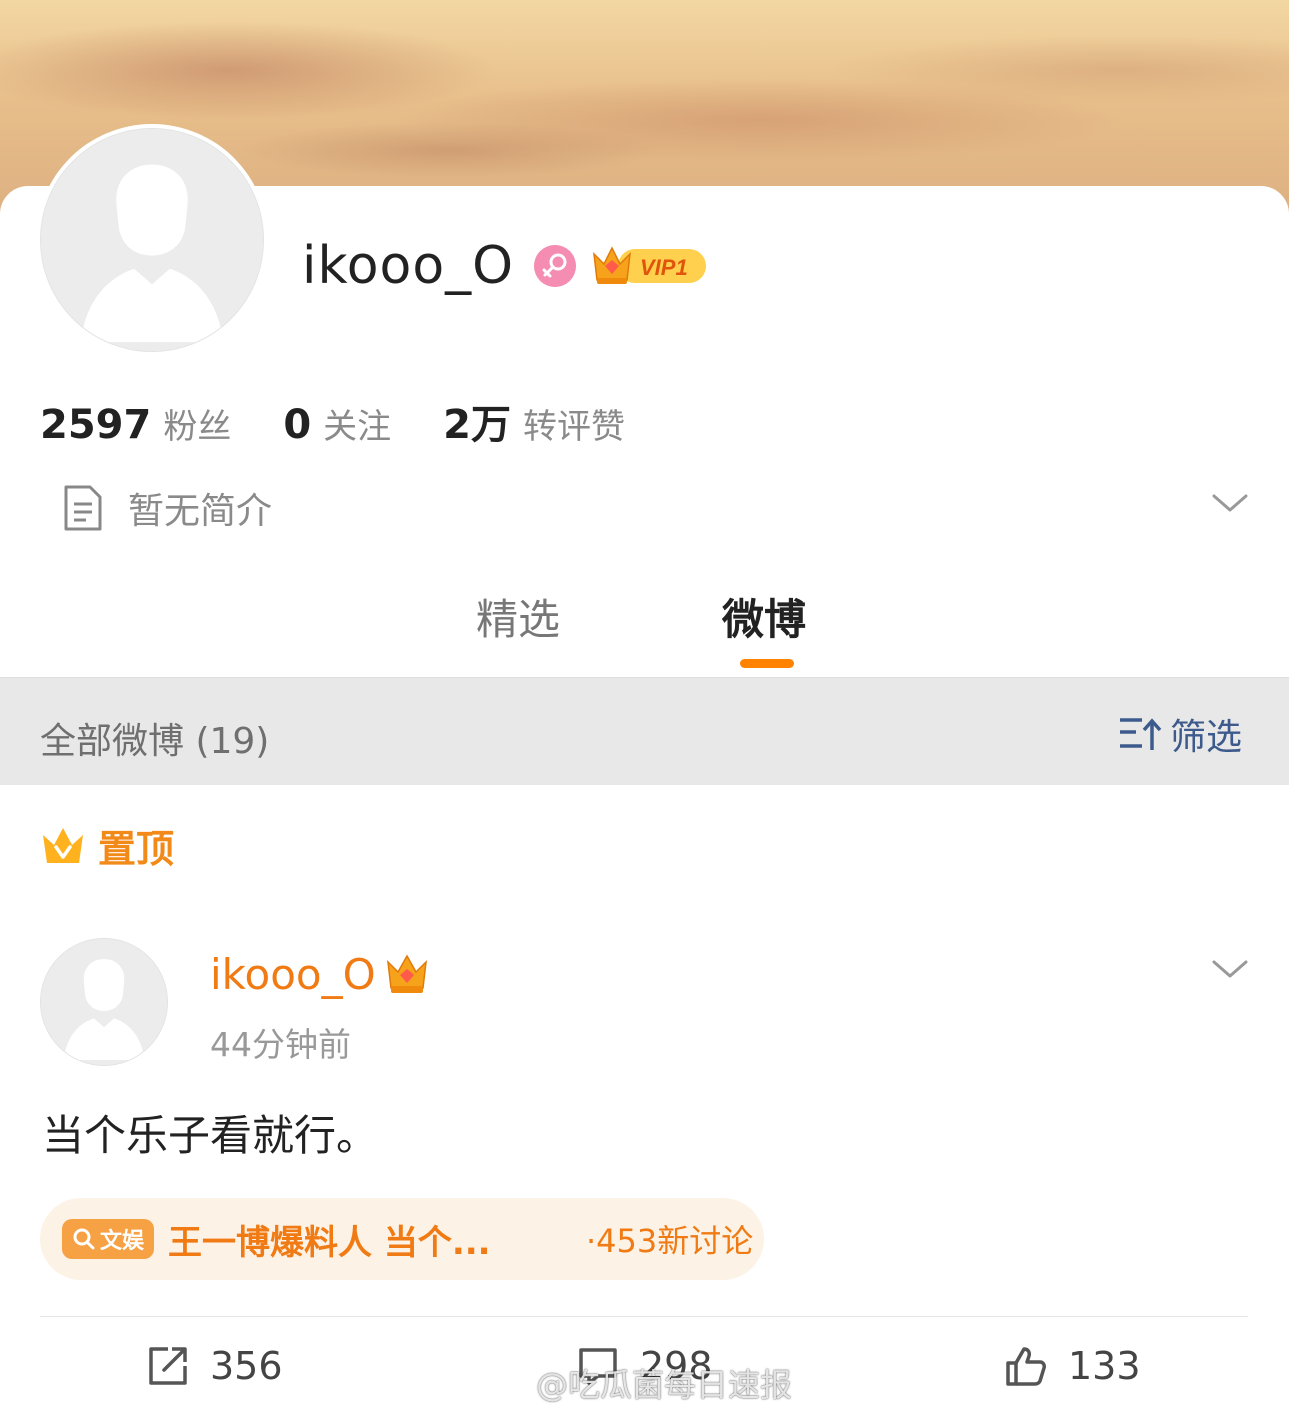 The height and width of the screenshot is (1411, 1289). I want to click on like-icon, so click(1026, 1366).